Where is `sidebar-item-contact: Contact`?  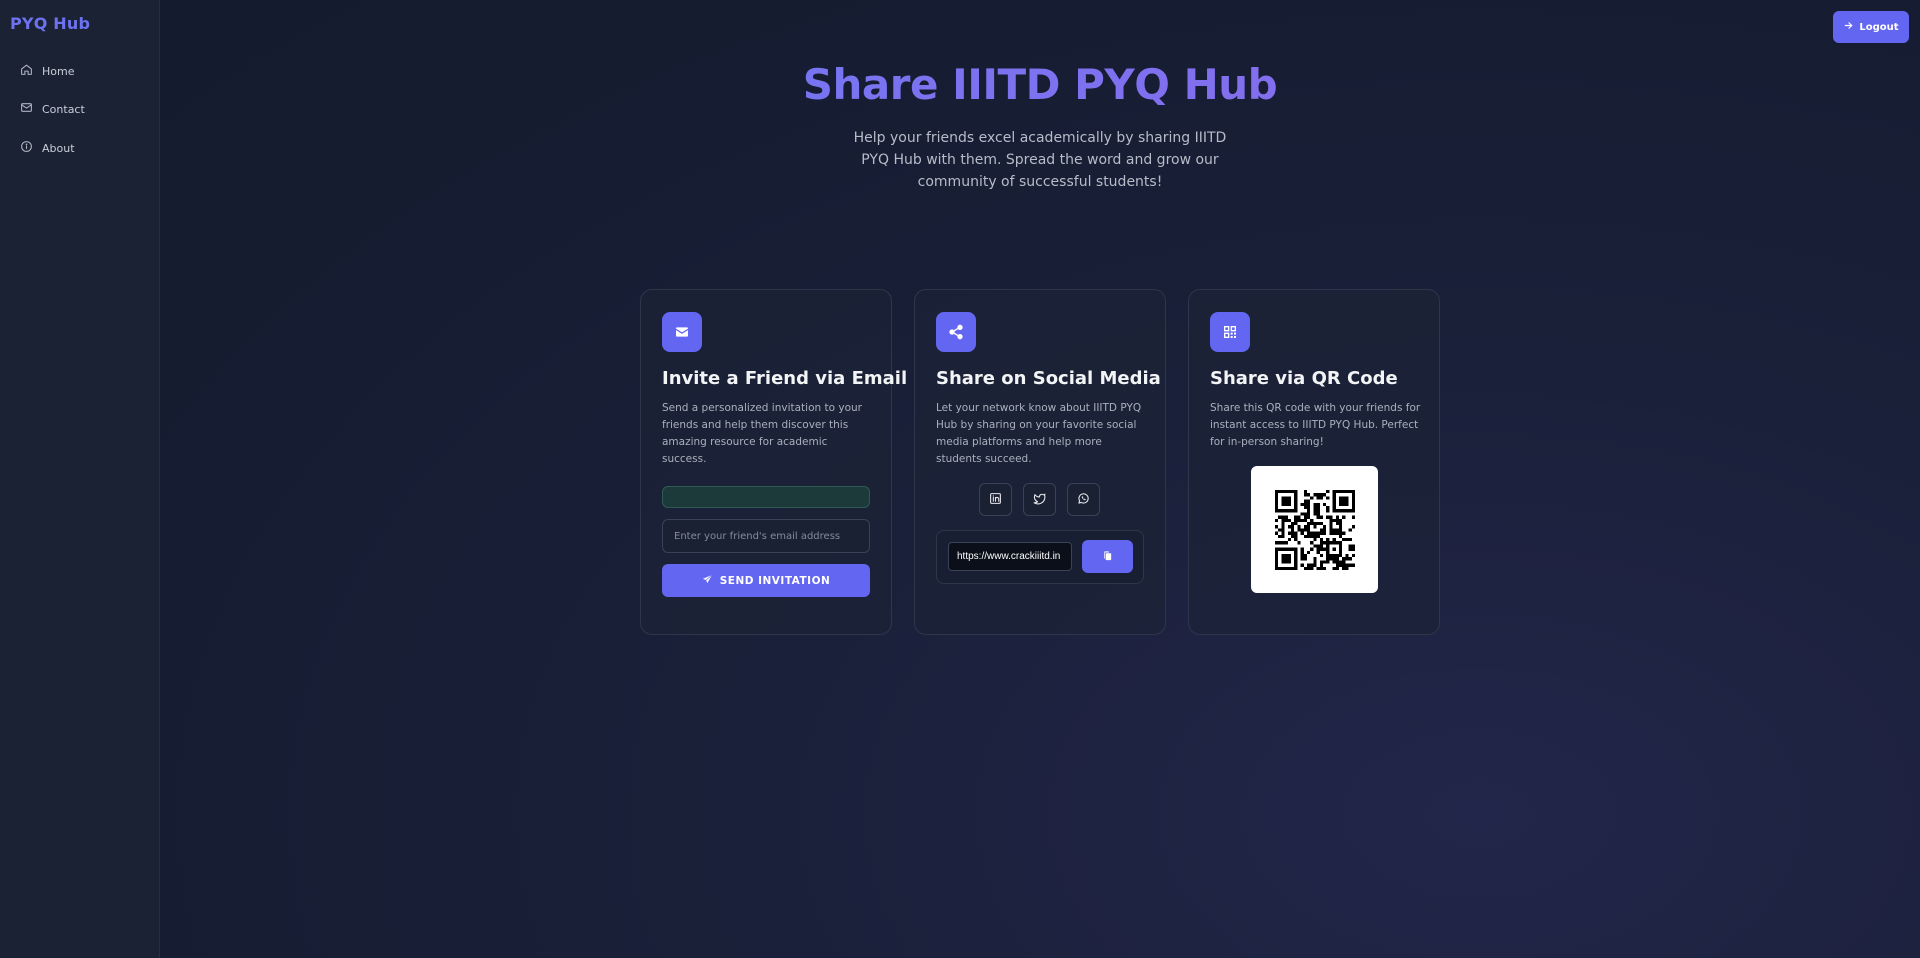
sidebar-item-contact: Contact is located at coordinates (52, 109).